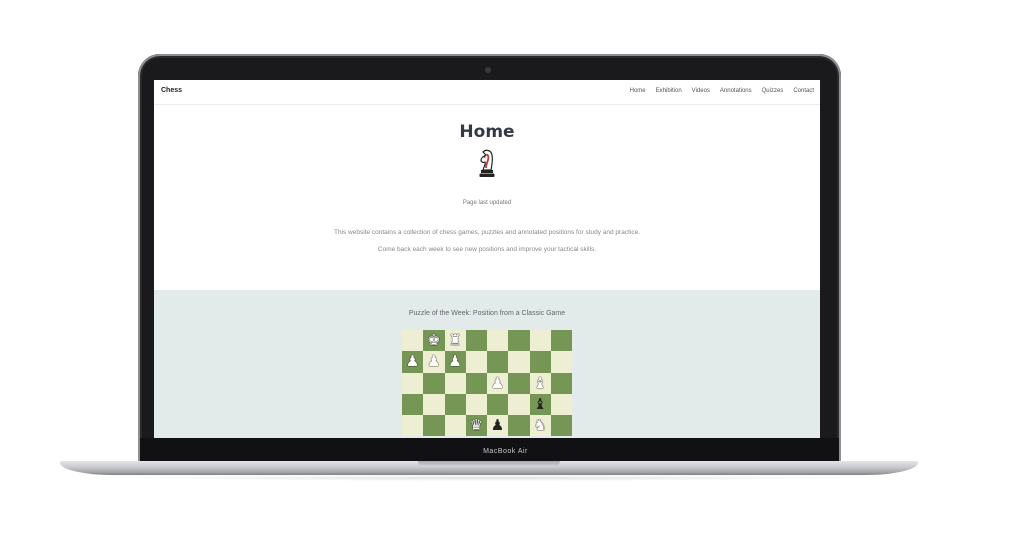 This screenshot has height=558, width=1011. I want to click on page-title: Home, so click(487, 132).